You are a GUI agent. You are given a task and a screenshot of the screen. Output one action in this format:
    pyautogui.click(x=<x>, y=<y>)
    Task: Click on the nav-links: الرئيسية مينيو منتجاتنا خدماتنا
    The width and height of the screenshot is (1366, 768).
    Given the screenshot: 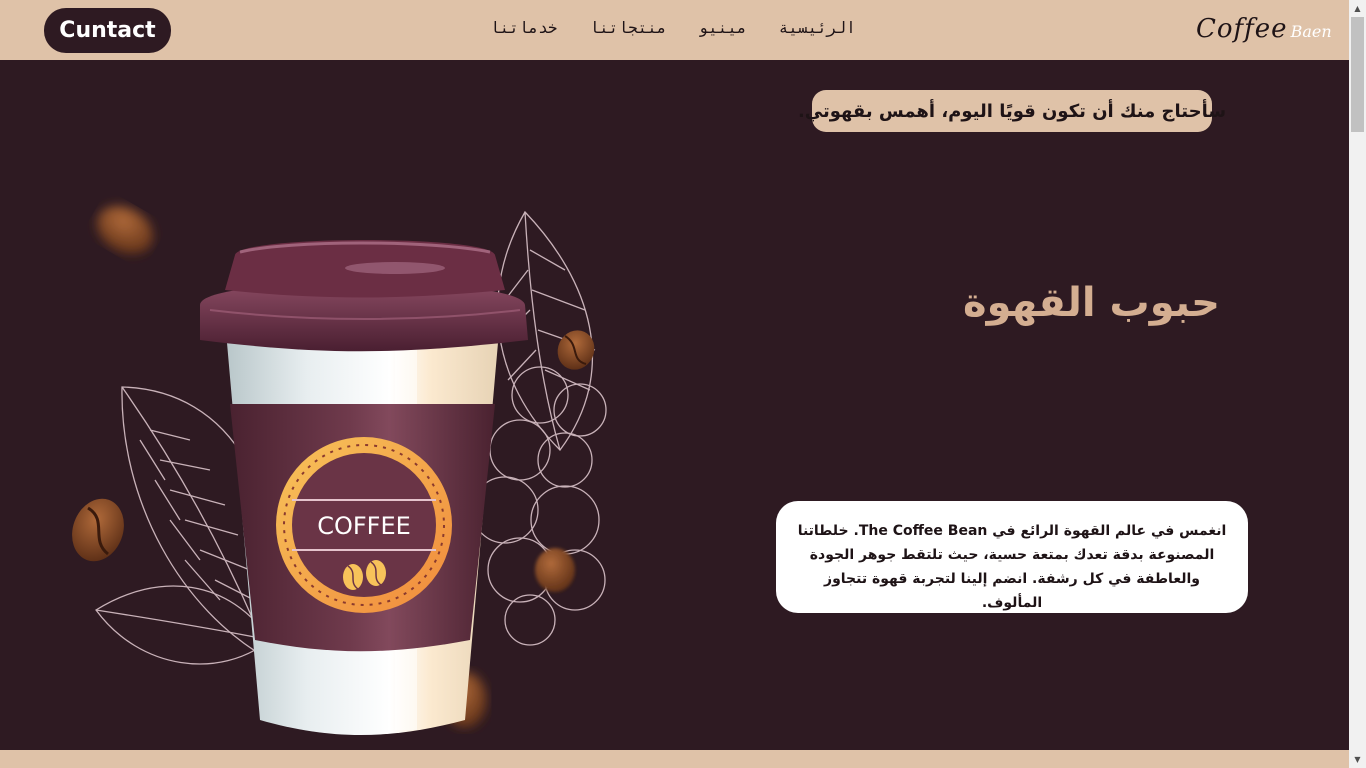 What is the action you would take?
    pyautogui.click(x=673, y=31)
    